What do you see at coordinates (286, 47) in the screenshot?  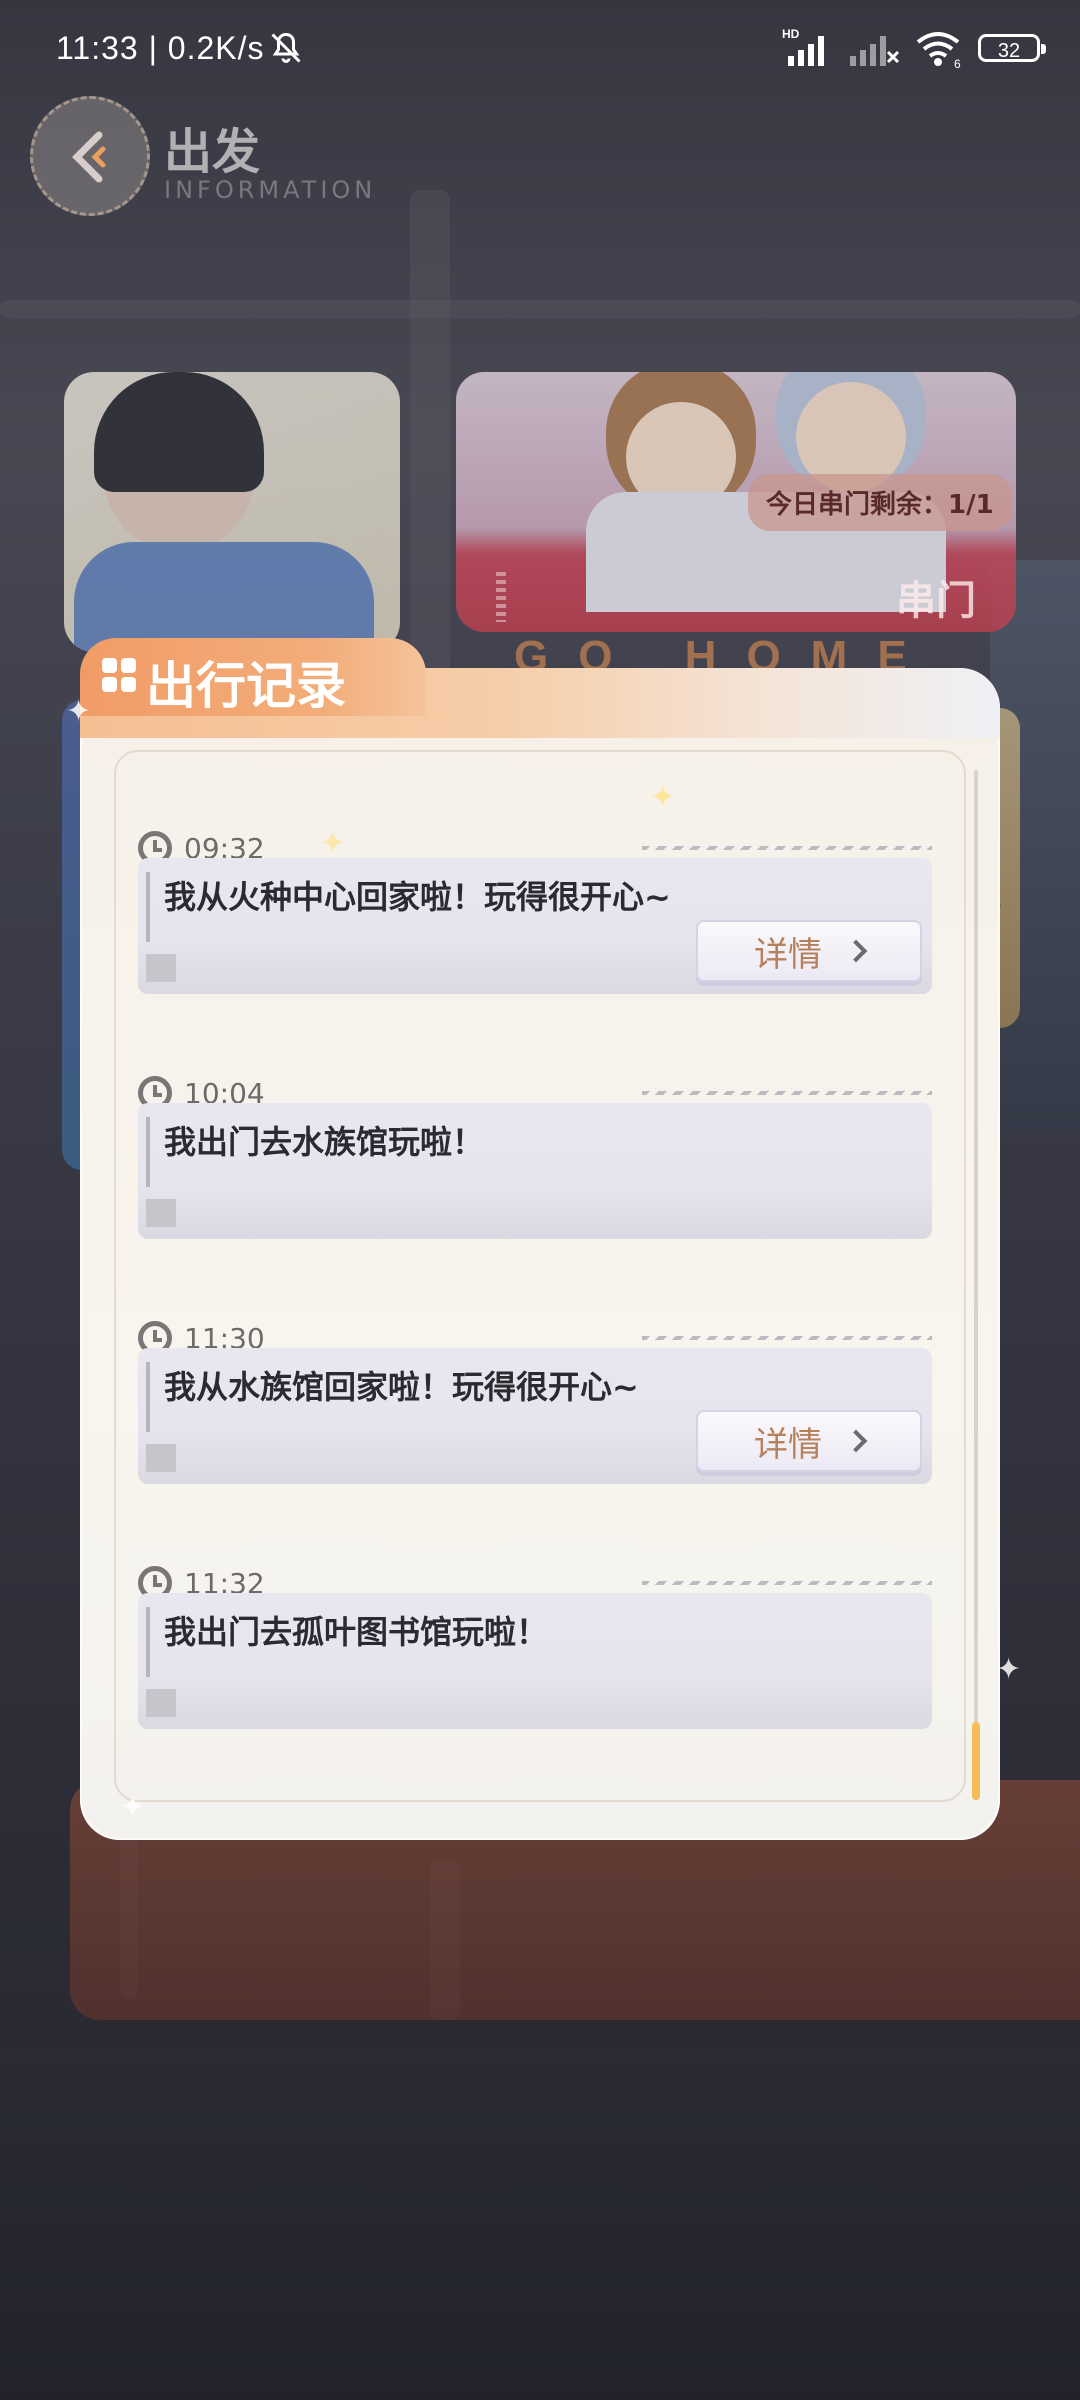 I see `mute-bell-icon` at bounding box center [286, 47].